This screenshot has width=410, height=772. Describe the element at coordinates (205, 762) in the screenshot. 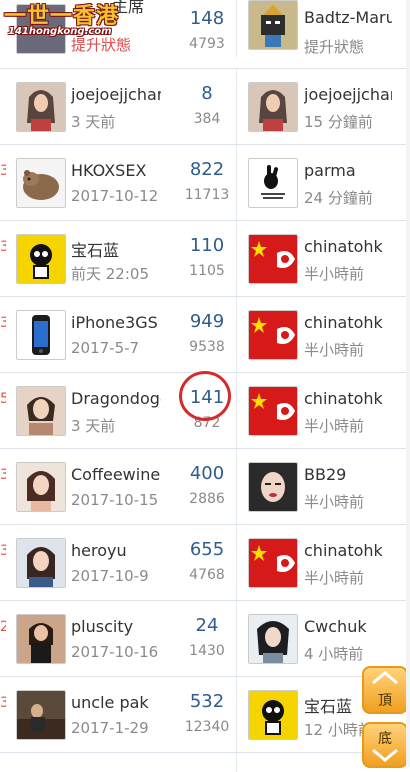

I see `thread-row-partial` at that location.